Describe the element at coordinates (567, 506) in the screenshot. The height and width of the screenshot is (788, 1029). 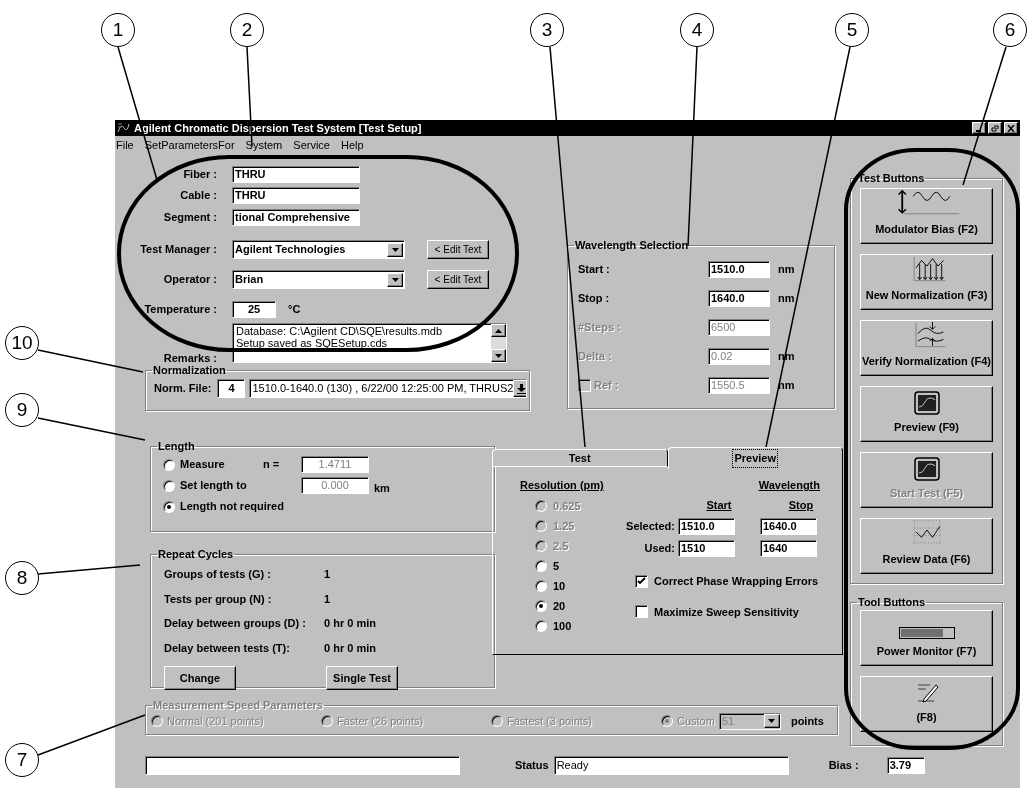
I see `radio-label: 0.625` at that location.